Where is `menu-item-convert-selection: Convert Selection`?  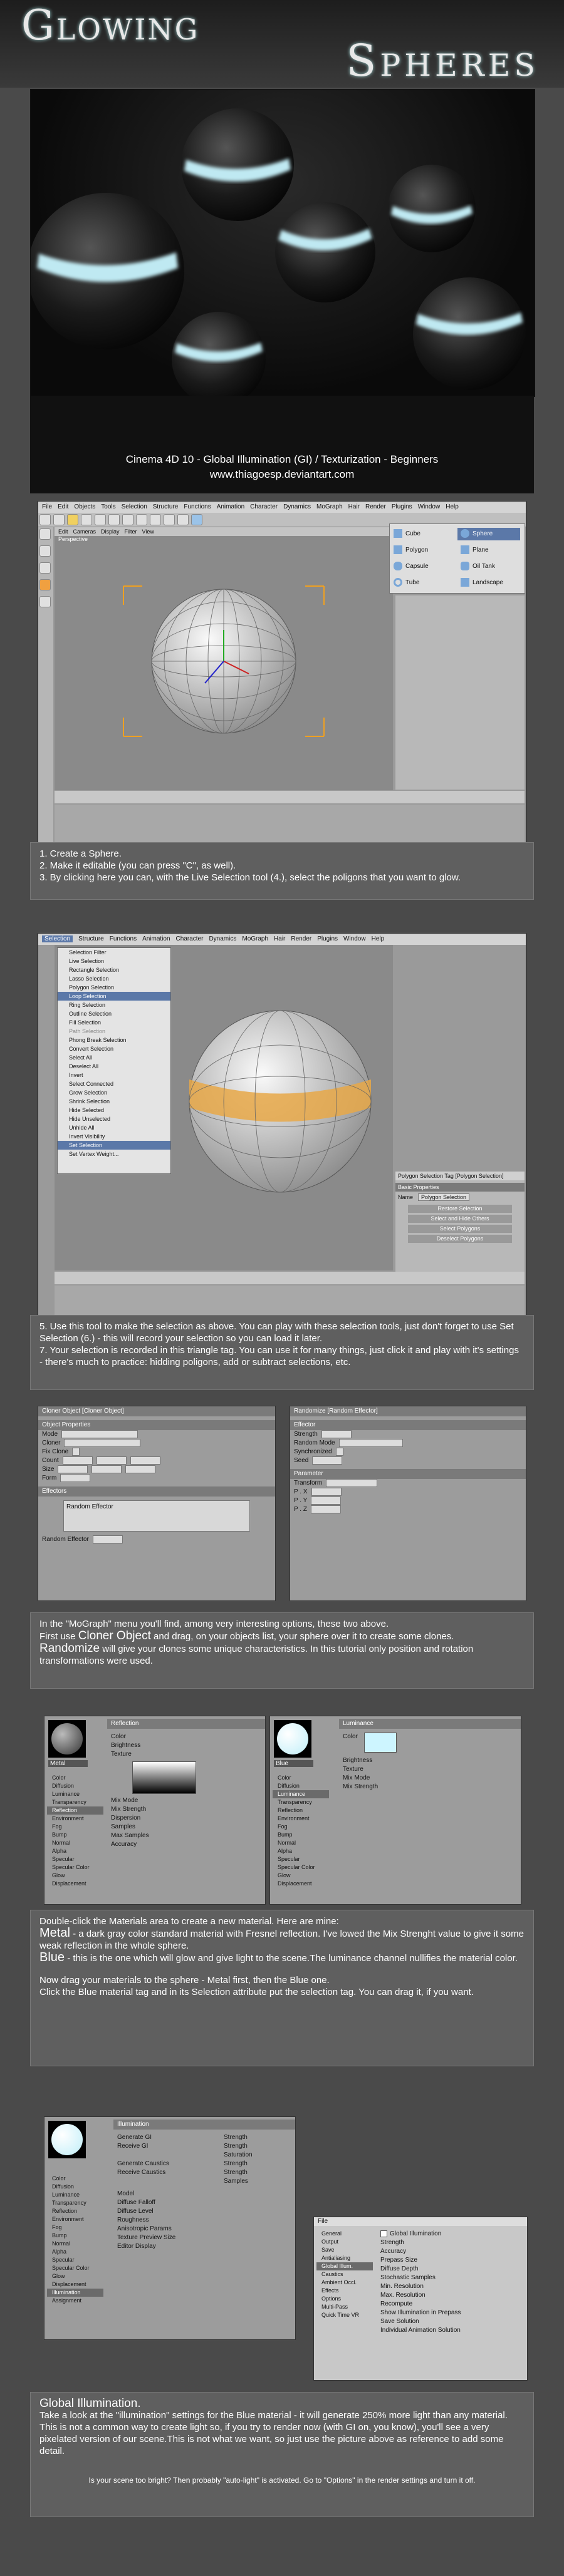 menu-item-convert-selection: Convert Selection is located at coordinates (114, 1048).